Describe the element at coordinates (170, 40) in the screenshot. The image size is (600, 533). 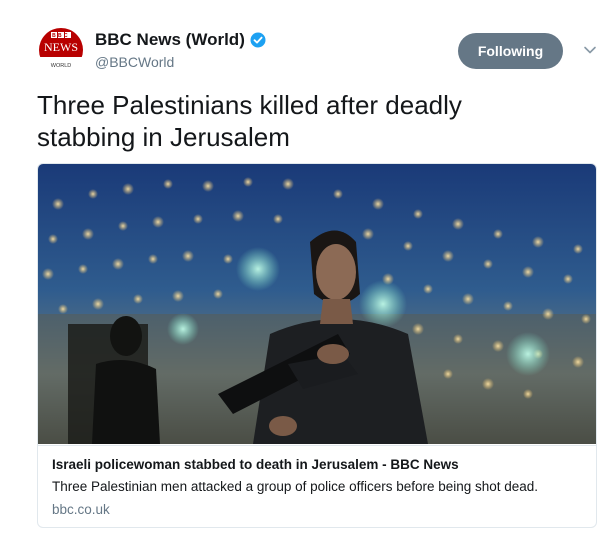
I see `display-name: BBC News (World)` at that location.